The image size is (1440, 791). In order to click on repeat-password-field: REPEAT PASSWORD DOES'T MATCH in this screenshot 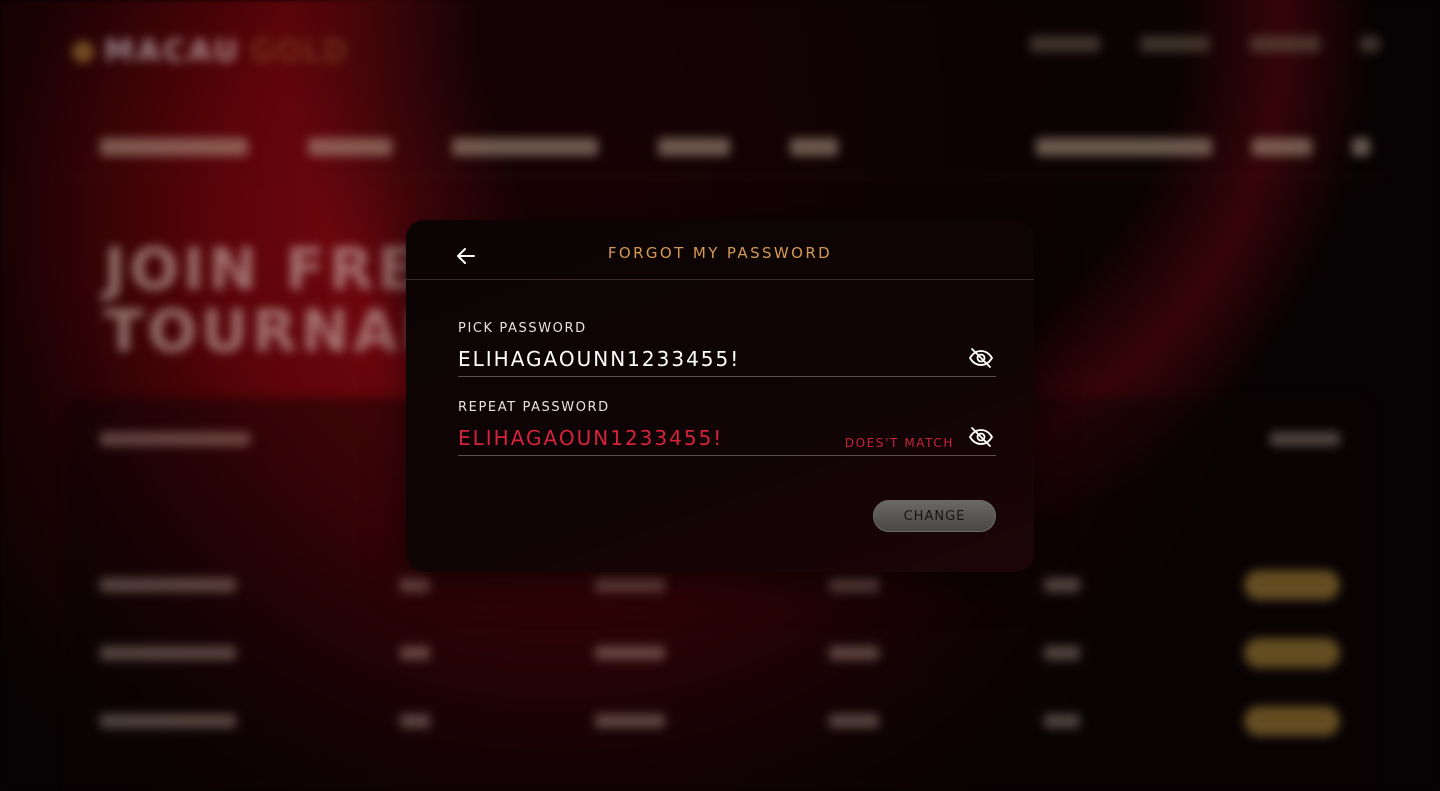, I will do `click(727, 428)`.